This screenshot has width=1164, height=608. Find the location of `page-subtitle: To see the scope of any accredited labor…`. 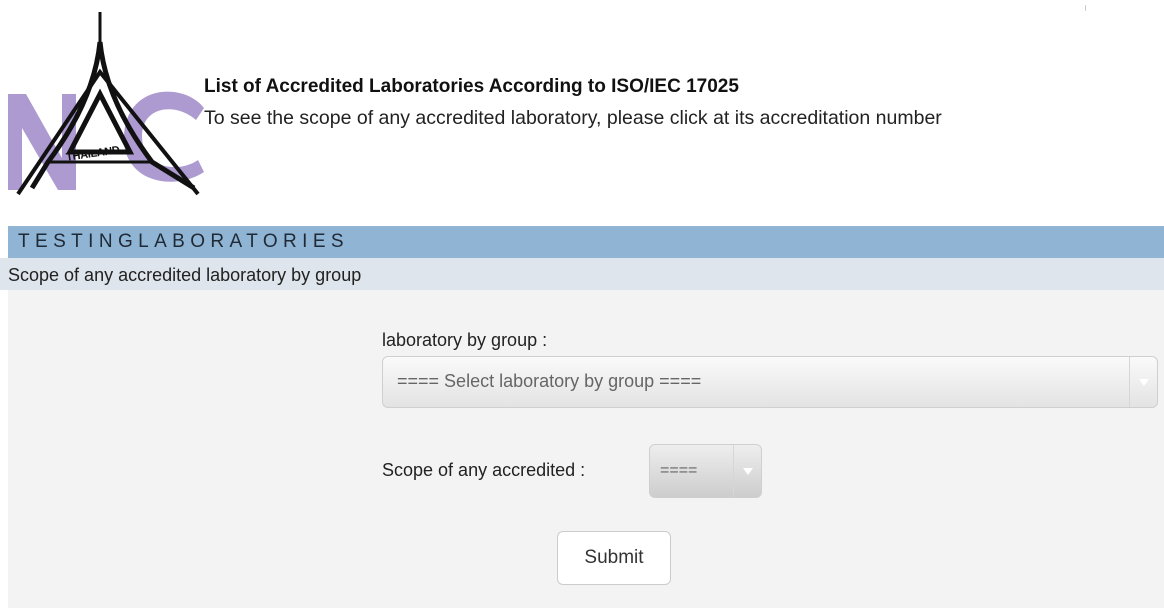

page-subtitle: To see the scope of any accredited labor… is located at coordinates (573, 118).